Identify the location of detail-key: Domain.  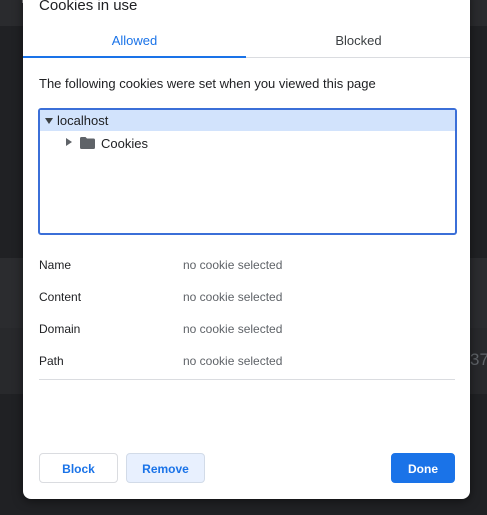
(60, 329).